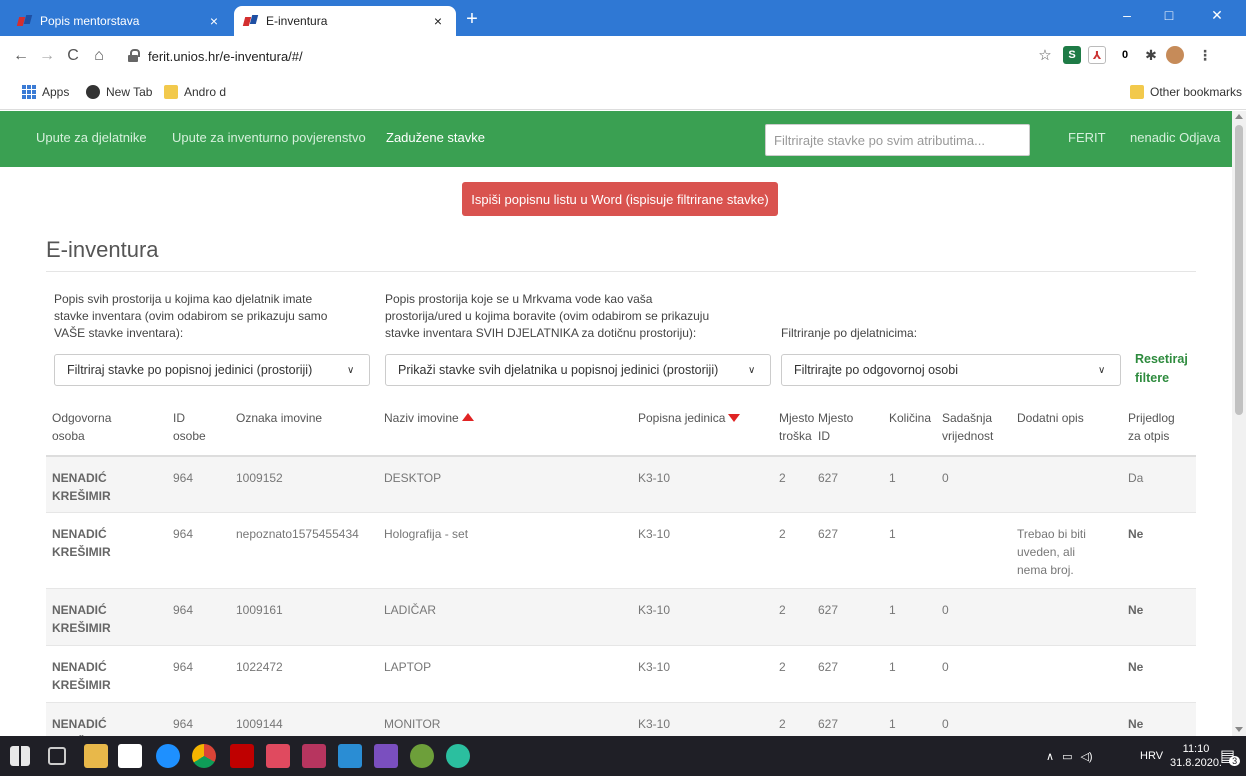  I want to click on bookmark-apps: Apps, so click(45, 92).